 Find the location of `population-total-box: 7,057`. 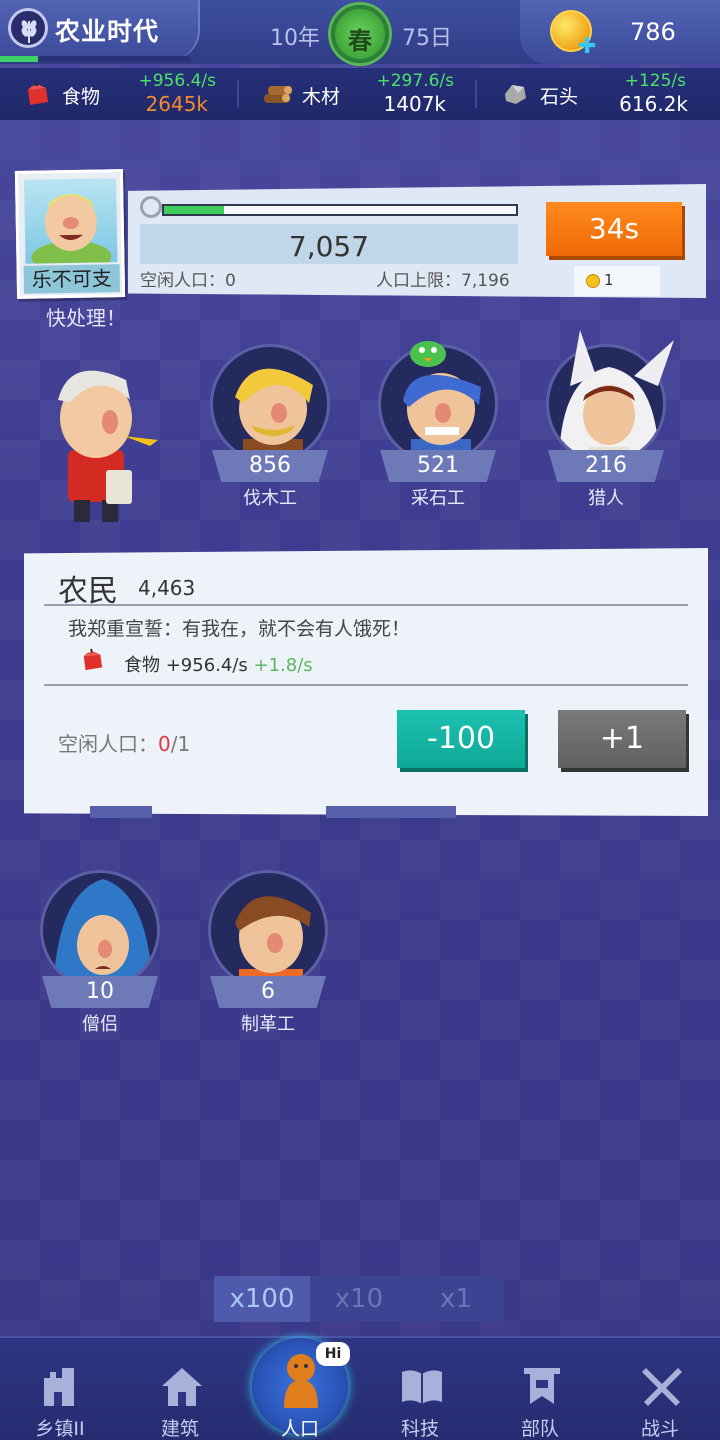

population-total-box: 7,057 is located at coordinates (329, 244).